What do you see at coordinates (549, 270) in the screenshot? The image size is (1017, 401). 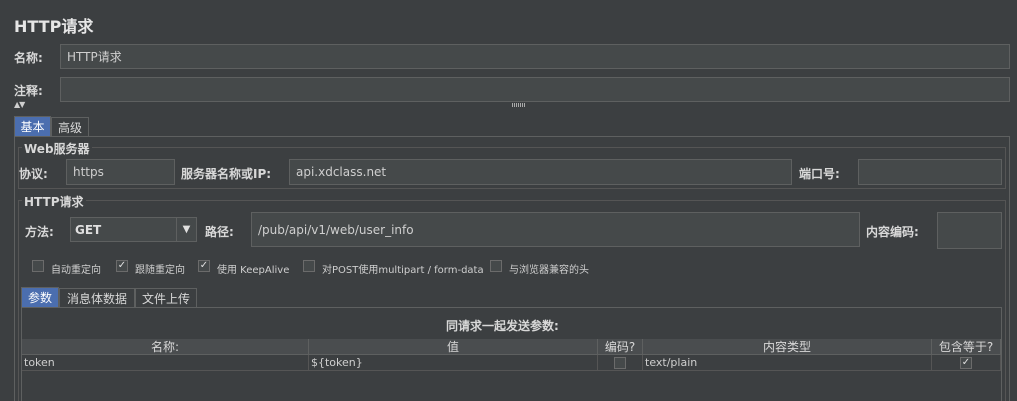 I see `browser-headers-label: 与浏览器兼容的头` at bounding box center [549, 270].